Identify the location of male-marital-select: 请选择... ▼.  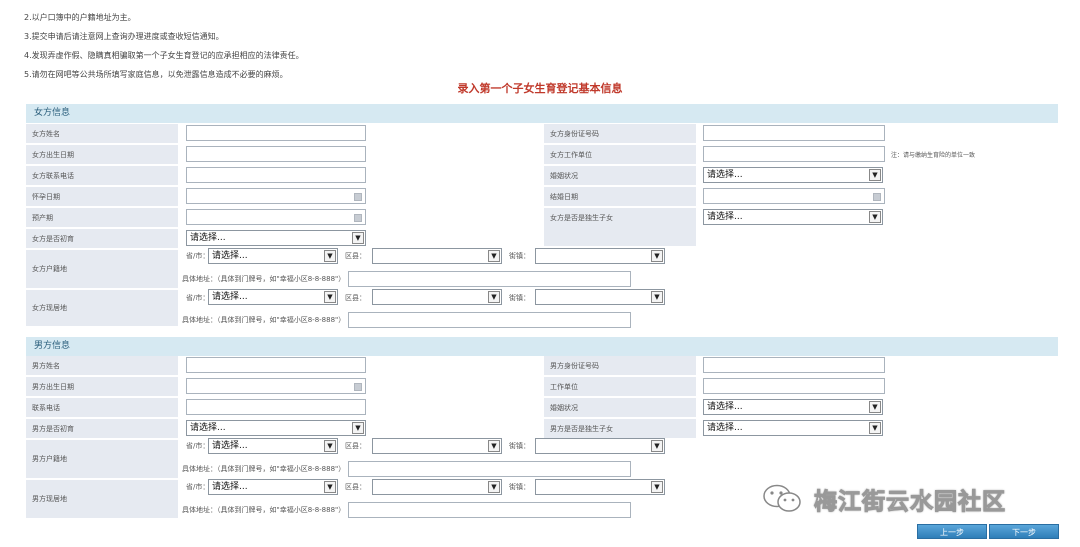
(793, 407).